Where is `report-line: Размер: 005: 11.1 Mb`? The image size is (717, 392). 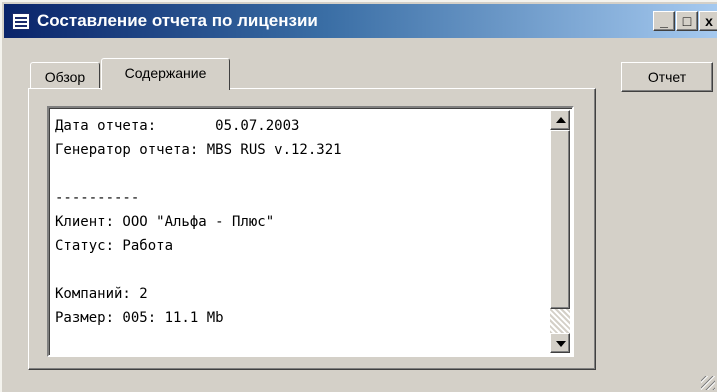
report-line: Размер: 005: 11.1 Mb is located at coordinates (139, 318).